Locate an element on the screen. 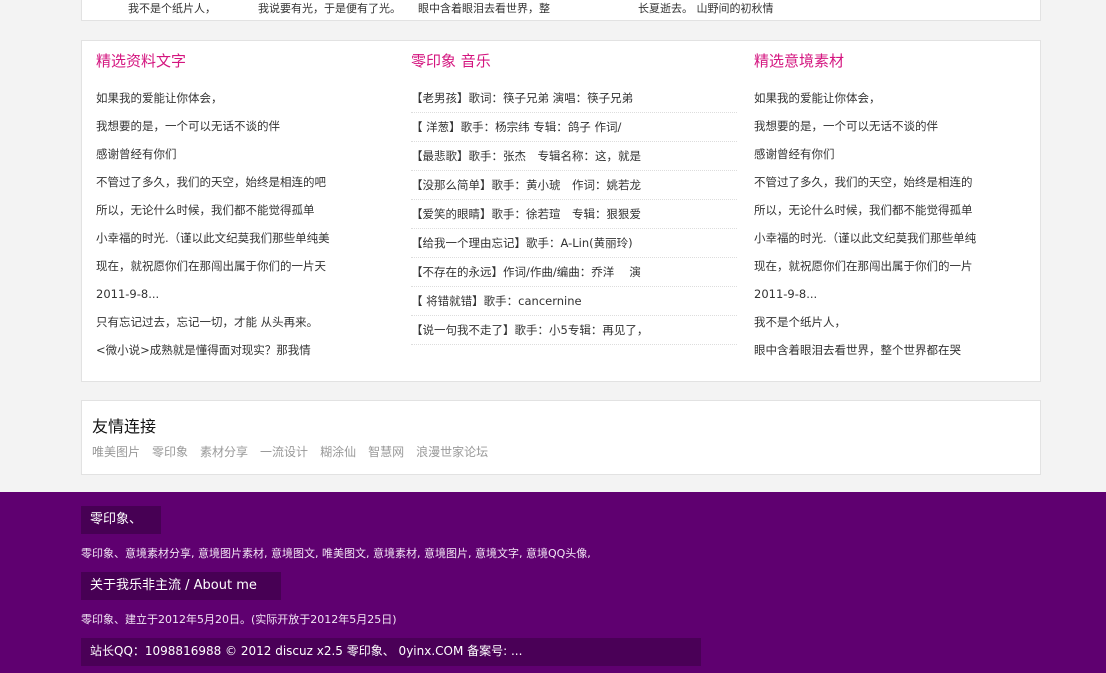  list-item: 只有忘记过去，忘记一切，才能 从头再来。 is located at coordinates (213, 322).